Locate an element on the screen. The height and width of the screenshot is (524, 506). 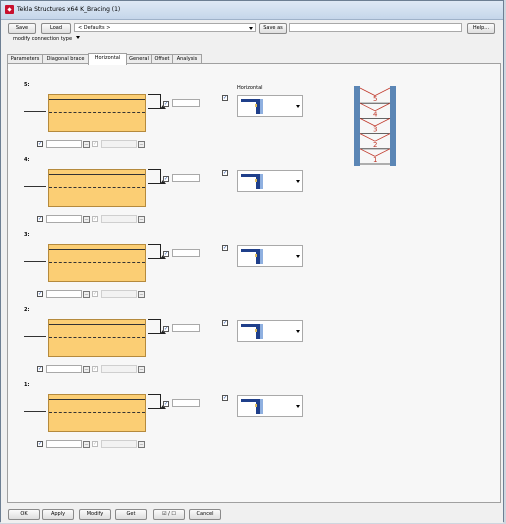
level-label: 5: is located at coordinates (27, 85).